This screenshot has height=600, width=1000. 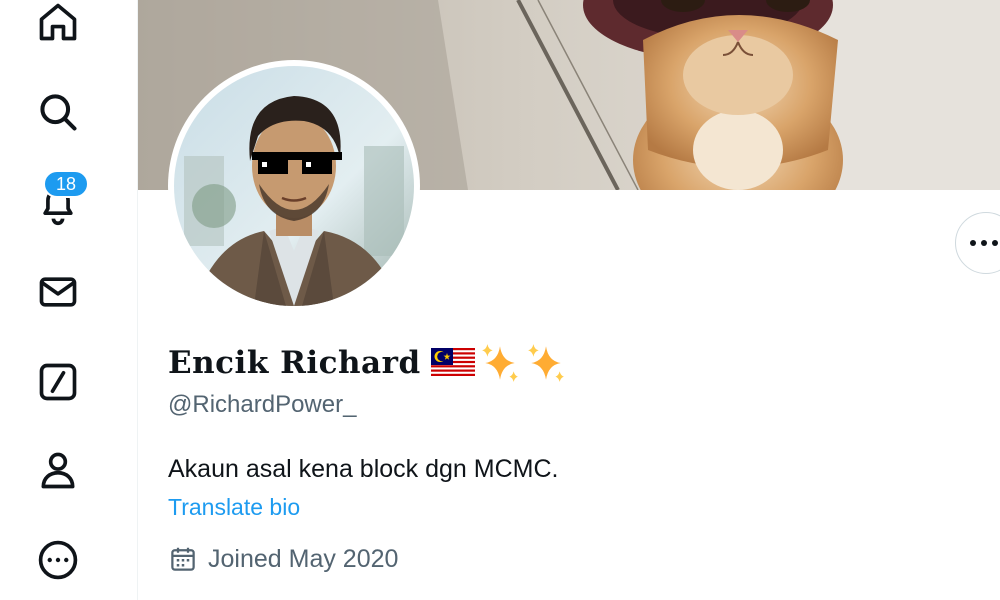 I want to click on nav-messages, so click(x=58, y=292).